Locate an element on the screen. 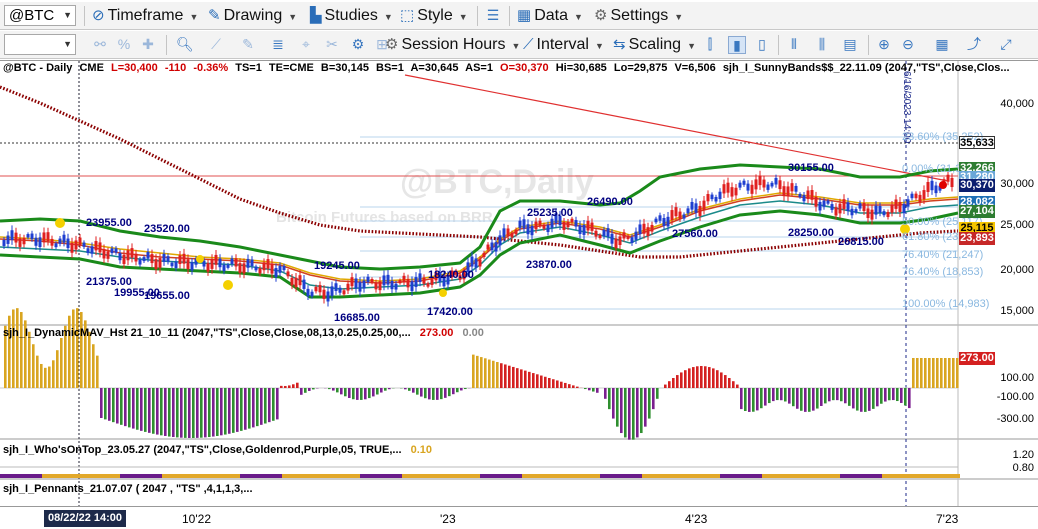 This screenshot has height=529, width=1038. interval-menu: ⟋ Interval ▼ is located at coordinates (563, 45).